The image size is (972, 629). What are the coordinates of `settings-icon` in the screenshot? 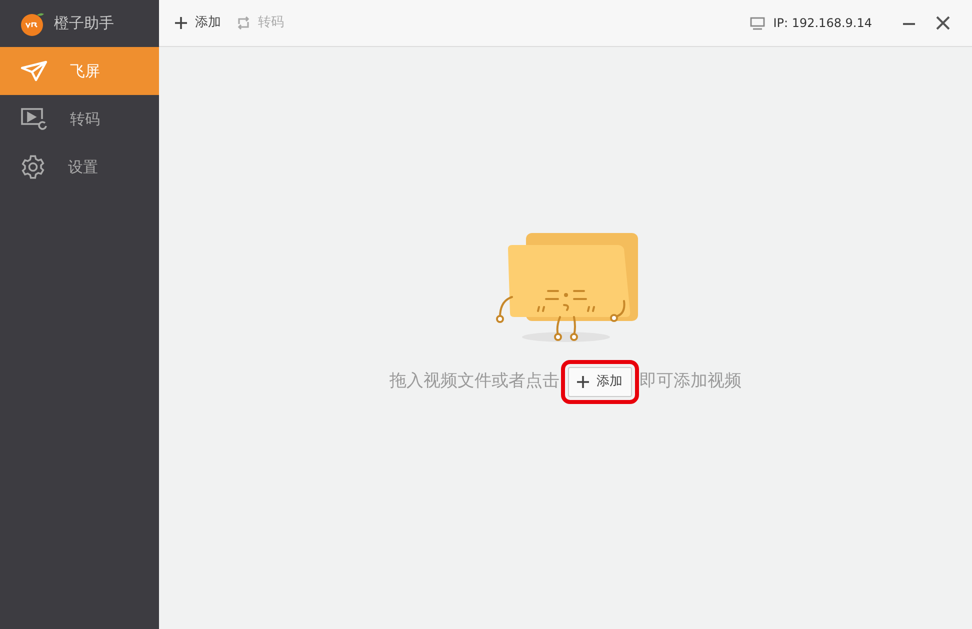 It's located at (33, 167).